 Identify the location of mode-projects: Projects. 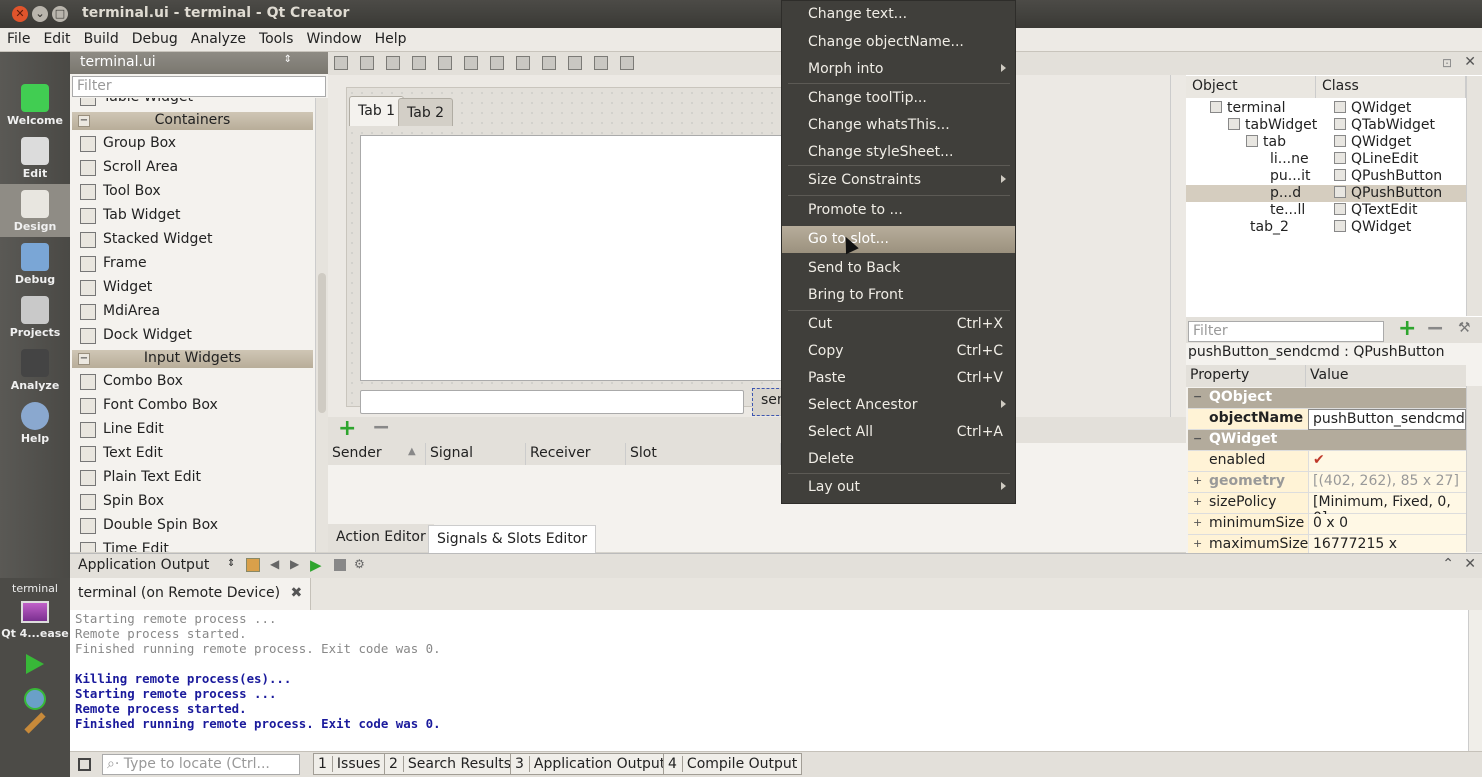
(35, 316).